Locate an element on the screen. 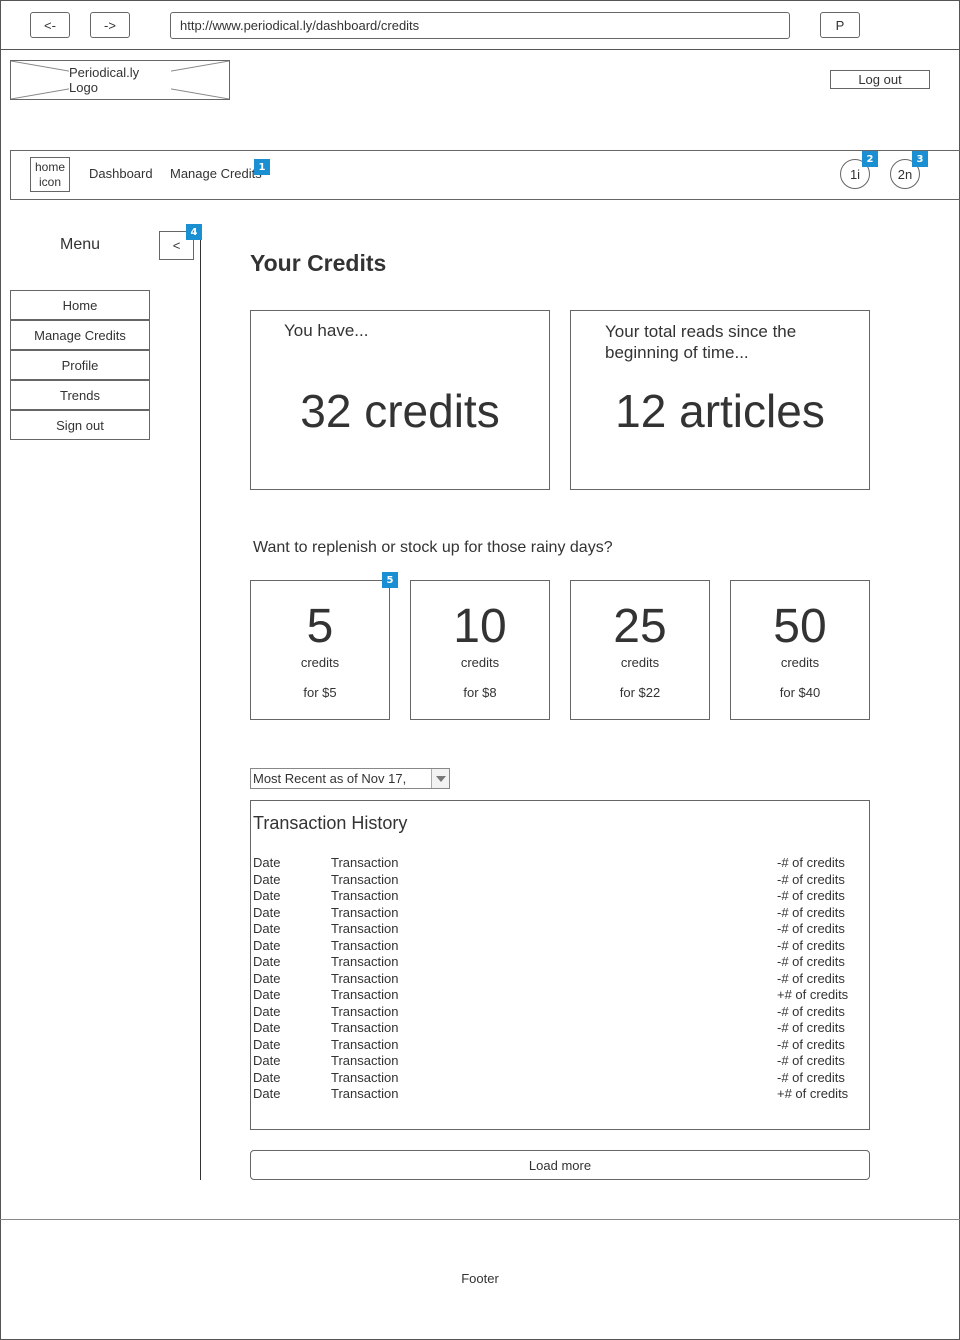  package-25-credits: 25 credits for $22 is located at coordinates (640, 650).